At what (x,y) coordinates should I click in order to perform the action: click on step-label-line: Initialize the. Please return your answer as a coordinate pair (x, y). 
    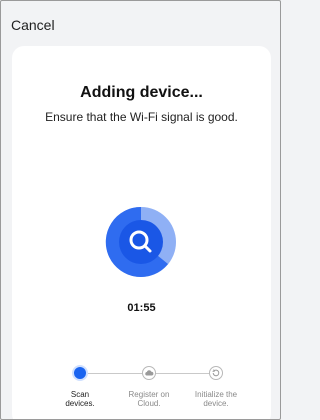
    Looking at the image, I should click on (216, 394).